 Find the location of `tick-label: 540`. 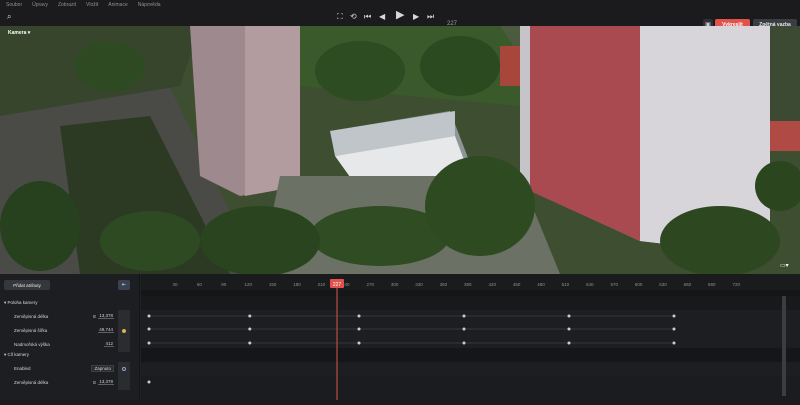

tick-label: 540 is located at coordinates (590, 284).